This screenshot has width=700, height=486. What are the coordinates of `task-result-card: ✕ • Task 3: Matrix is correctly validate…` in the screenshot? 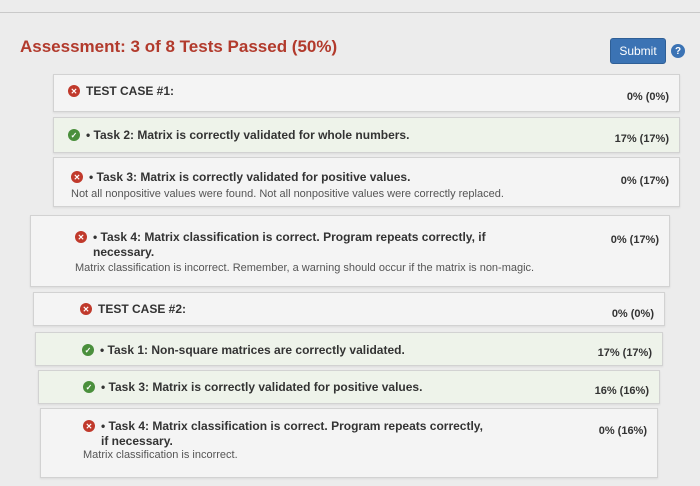 It's located at (366, 182).